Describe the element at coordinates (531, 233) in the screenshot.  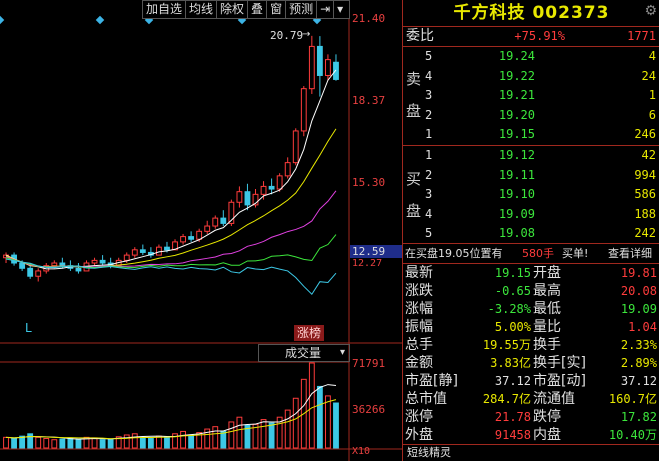
I see `bid-level-row: 5 19.08 242` at that location.